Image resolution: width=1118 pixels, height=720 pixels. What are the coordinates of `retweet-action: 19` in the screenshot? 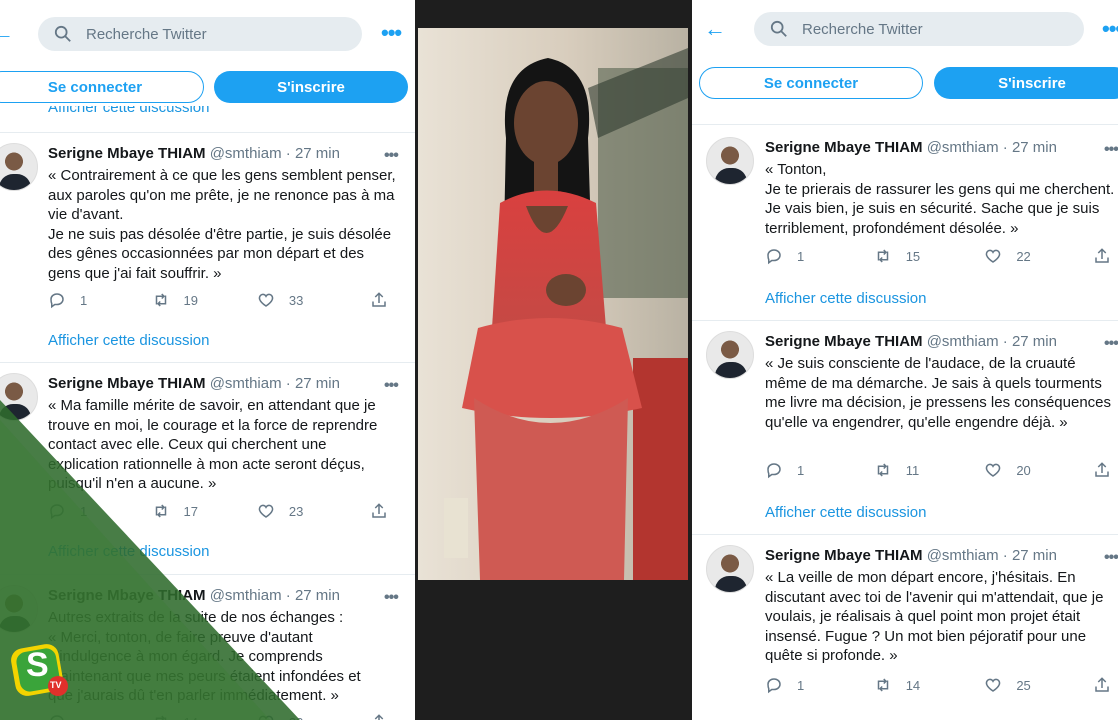 It's located at (204, 300).